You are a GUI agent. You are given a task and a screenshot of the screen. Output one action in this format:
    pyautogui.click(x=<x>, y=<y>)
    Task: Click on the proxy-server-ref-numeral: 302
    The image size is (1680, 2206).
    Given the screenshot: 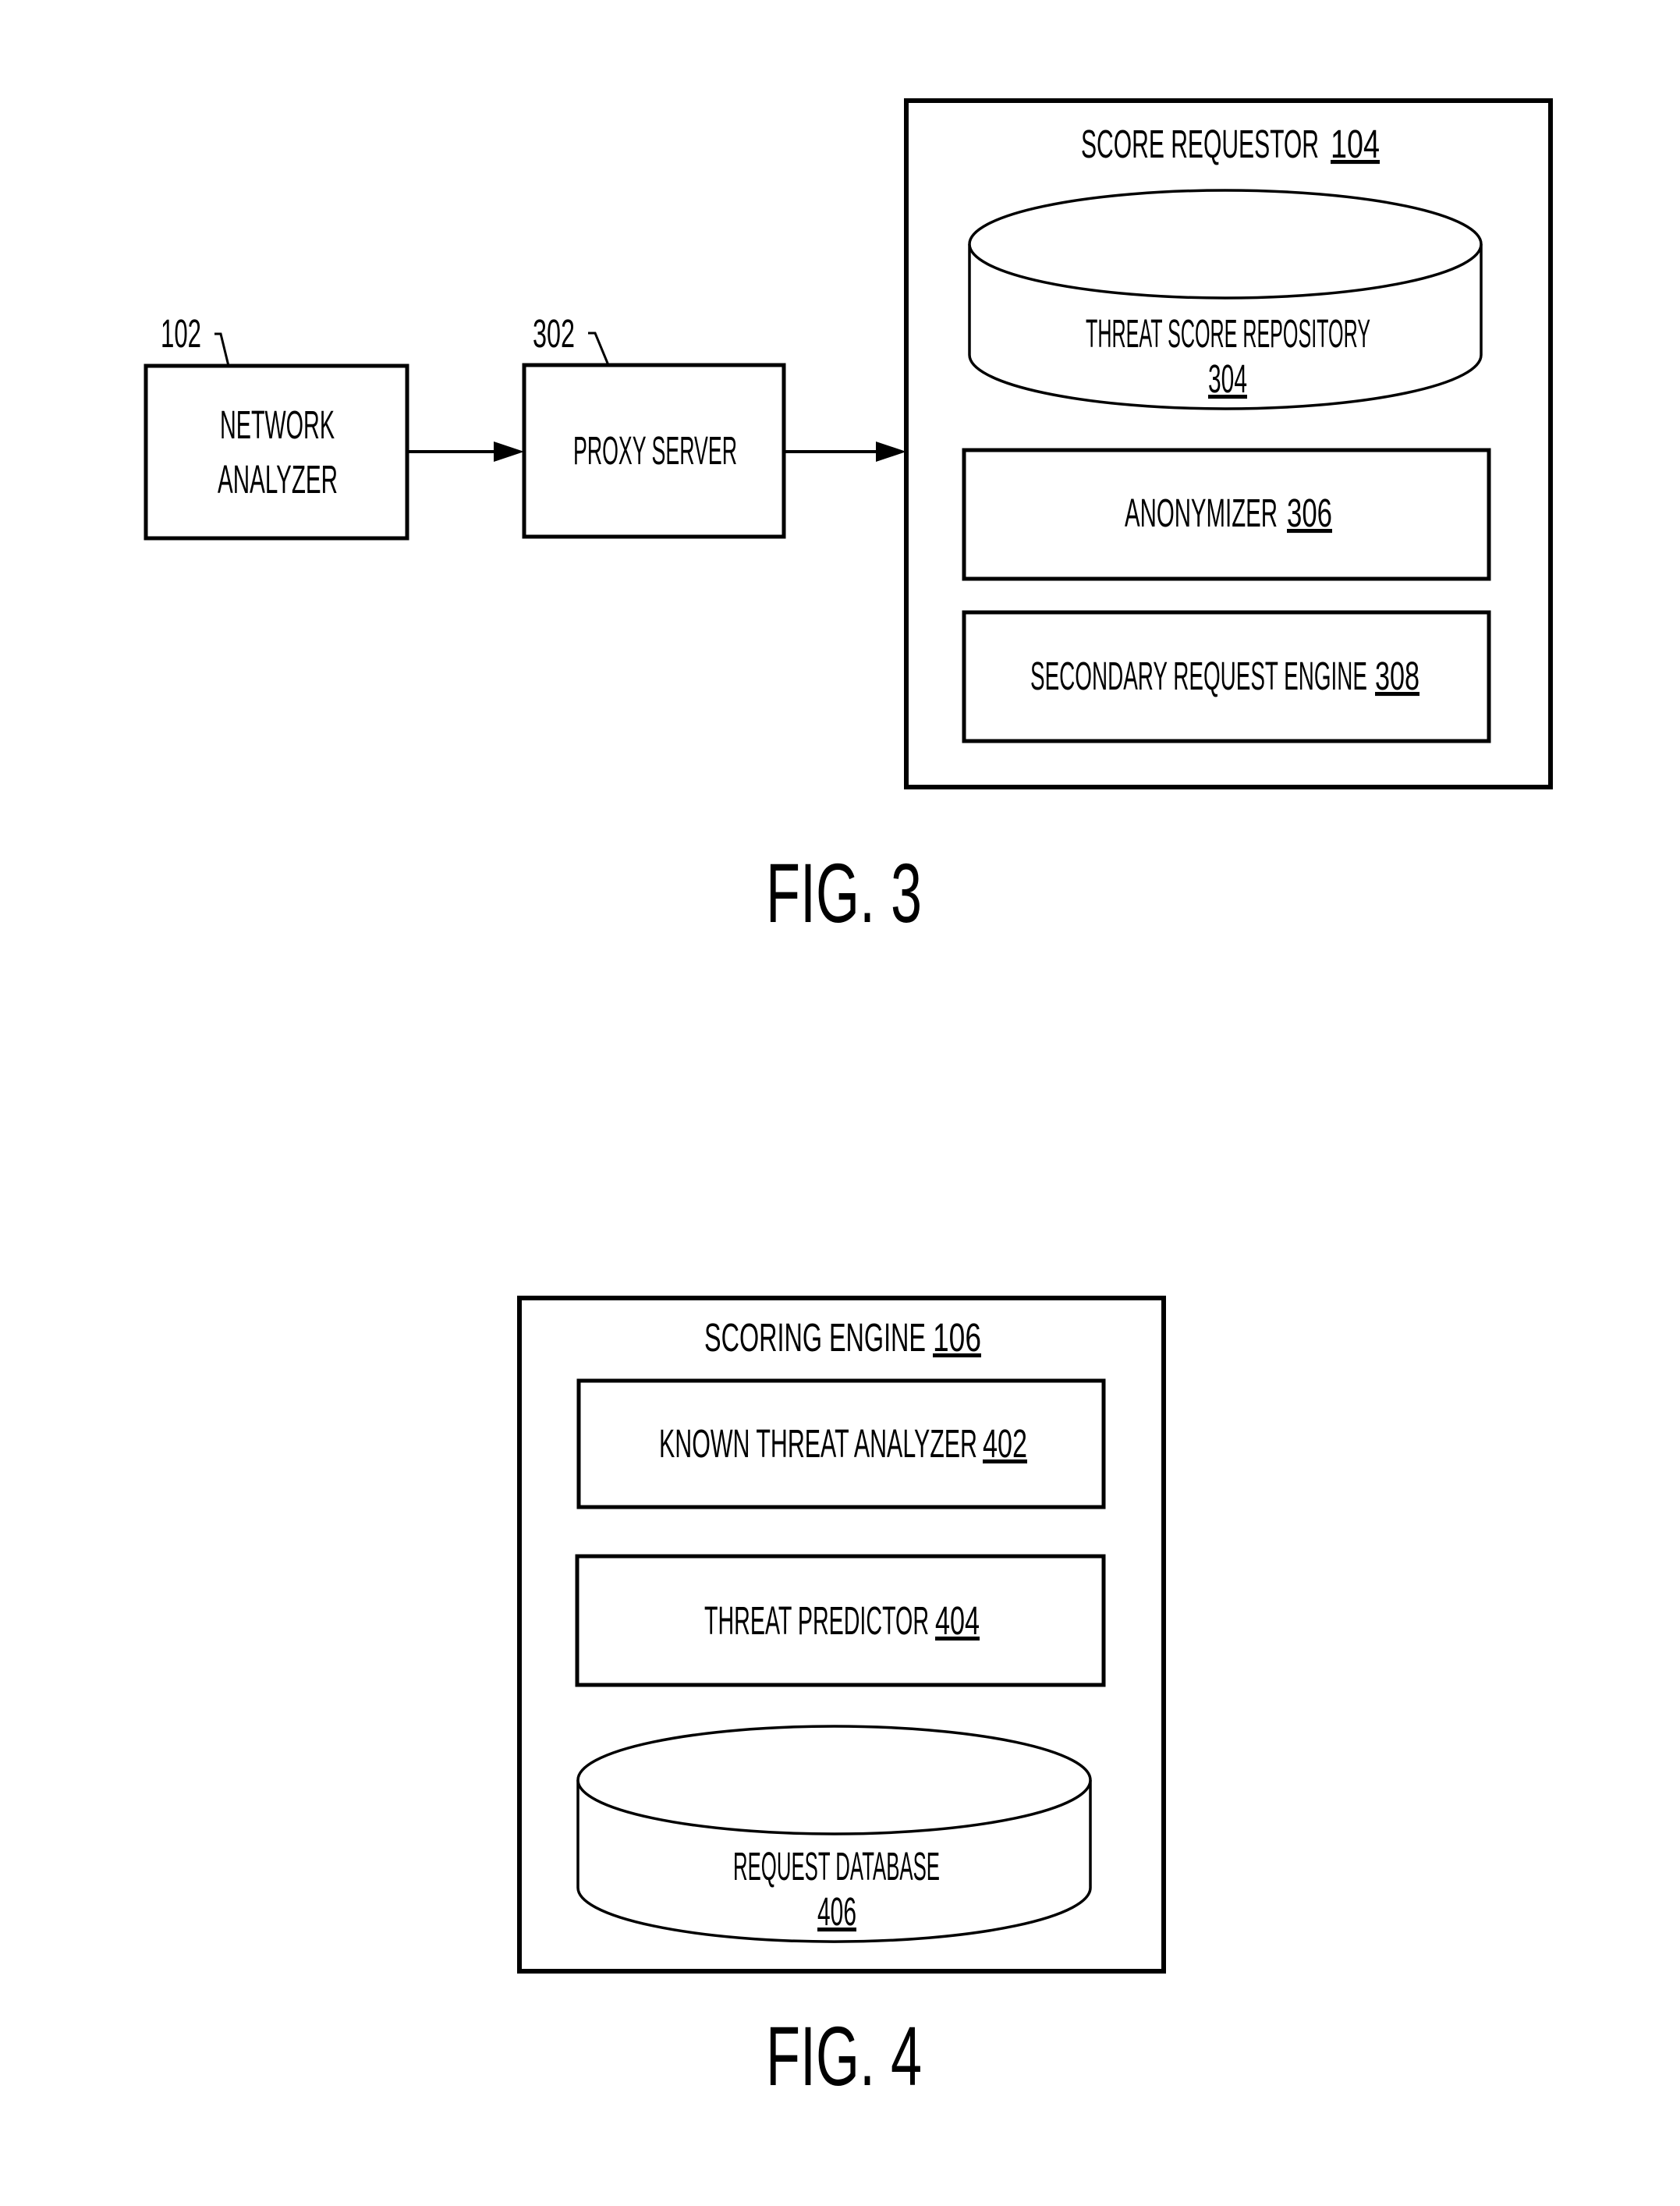 What is the action you would take?
    pyautogui.click(x=554, y=334)
    